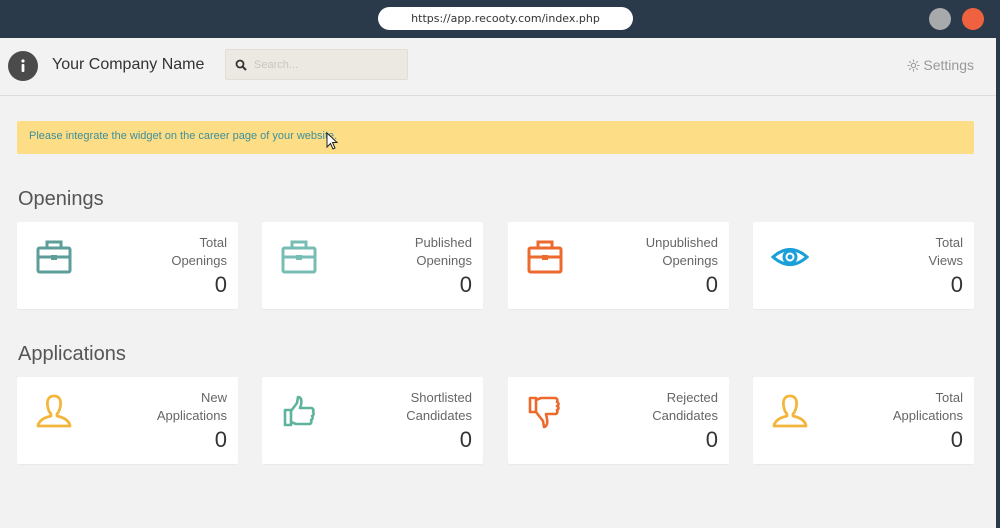  Describe the element at coordinates (443, 251) in the screenshot. I see `card-label: Published Openings` at that location.